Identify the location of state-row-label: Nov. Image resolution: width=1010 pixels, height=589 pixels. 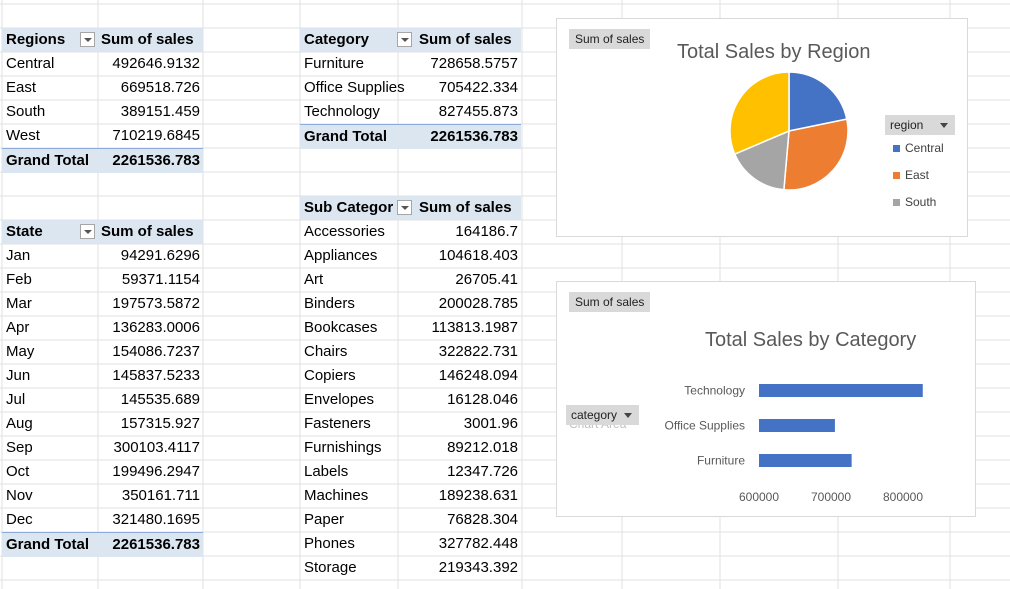
(19, 495).